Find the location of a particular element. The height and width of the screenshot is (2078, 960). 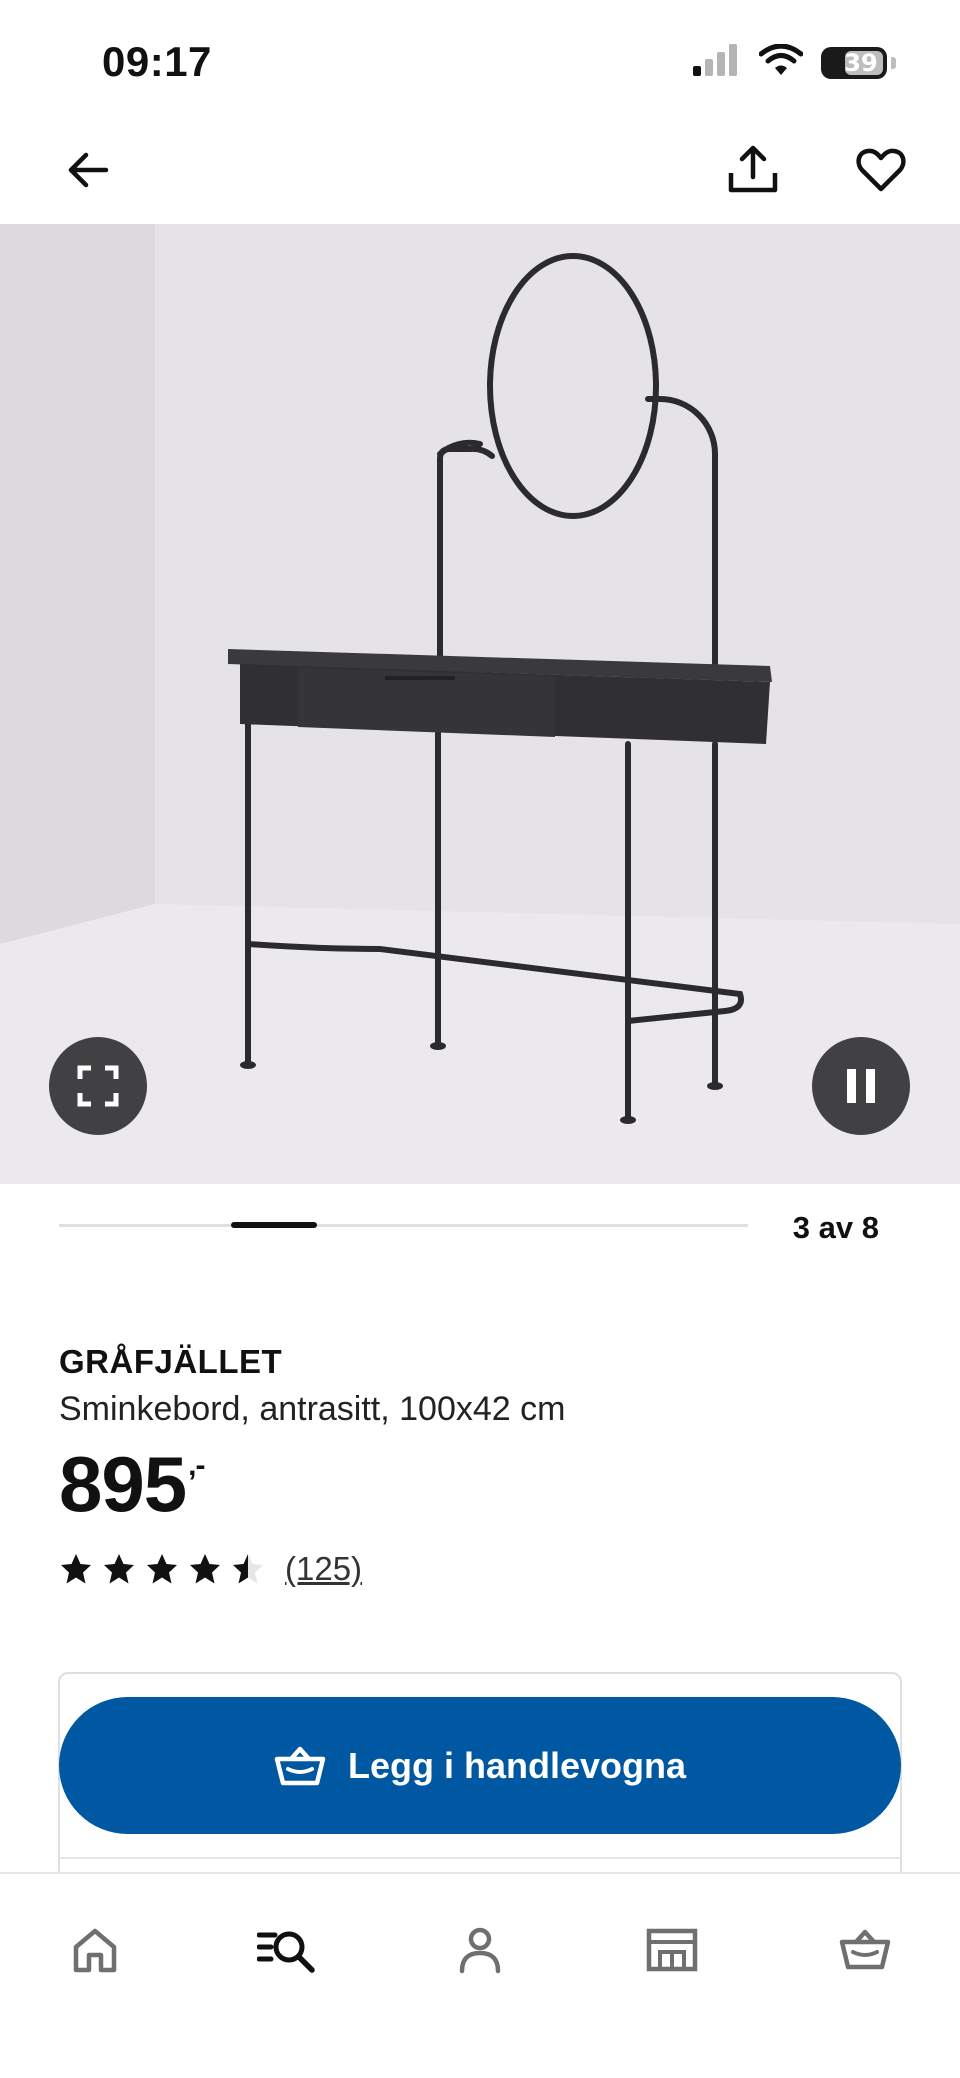

review-count-link: (125) is located at coordinates (323, 1569).